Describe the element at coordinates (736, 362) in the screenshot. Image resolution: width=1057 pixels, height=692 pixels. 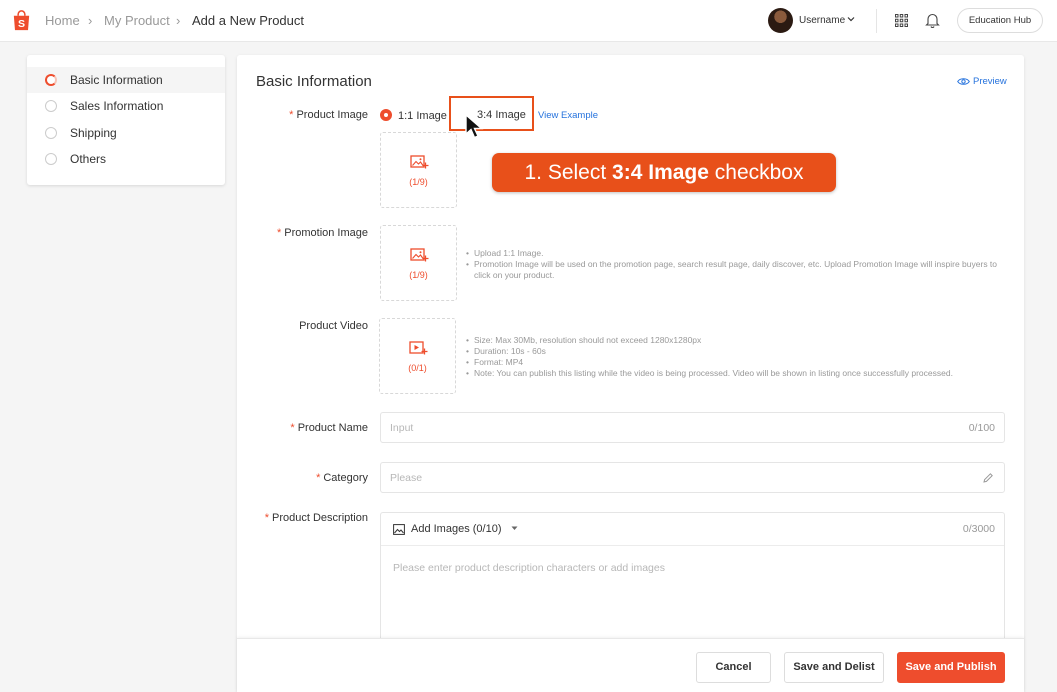
I see `hint-text: Format: MP4` at that location.